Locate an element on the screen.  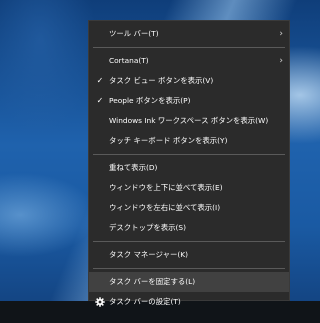
menu-item-lock-taskbar: タスク バーを固定する(L) is located at coordinates (189, 282).